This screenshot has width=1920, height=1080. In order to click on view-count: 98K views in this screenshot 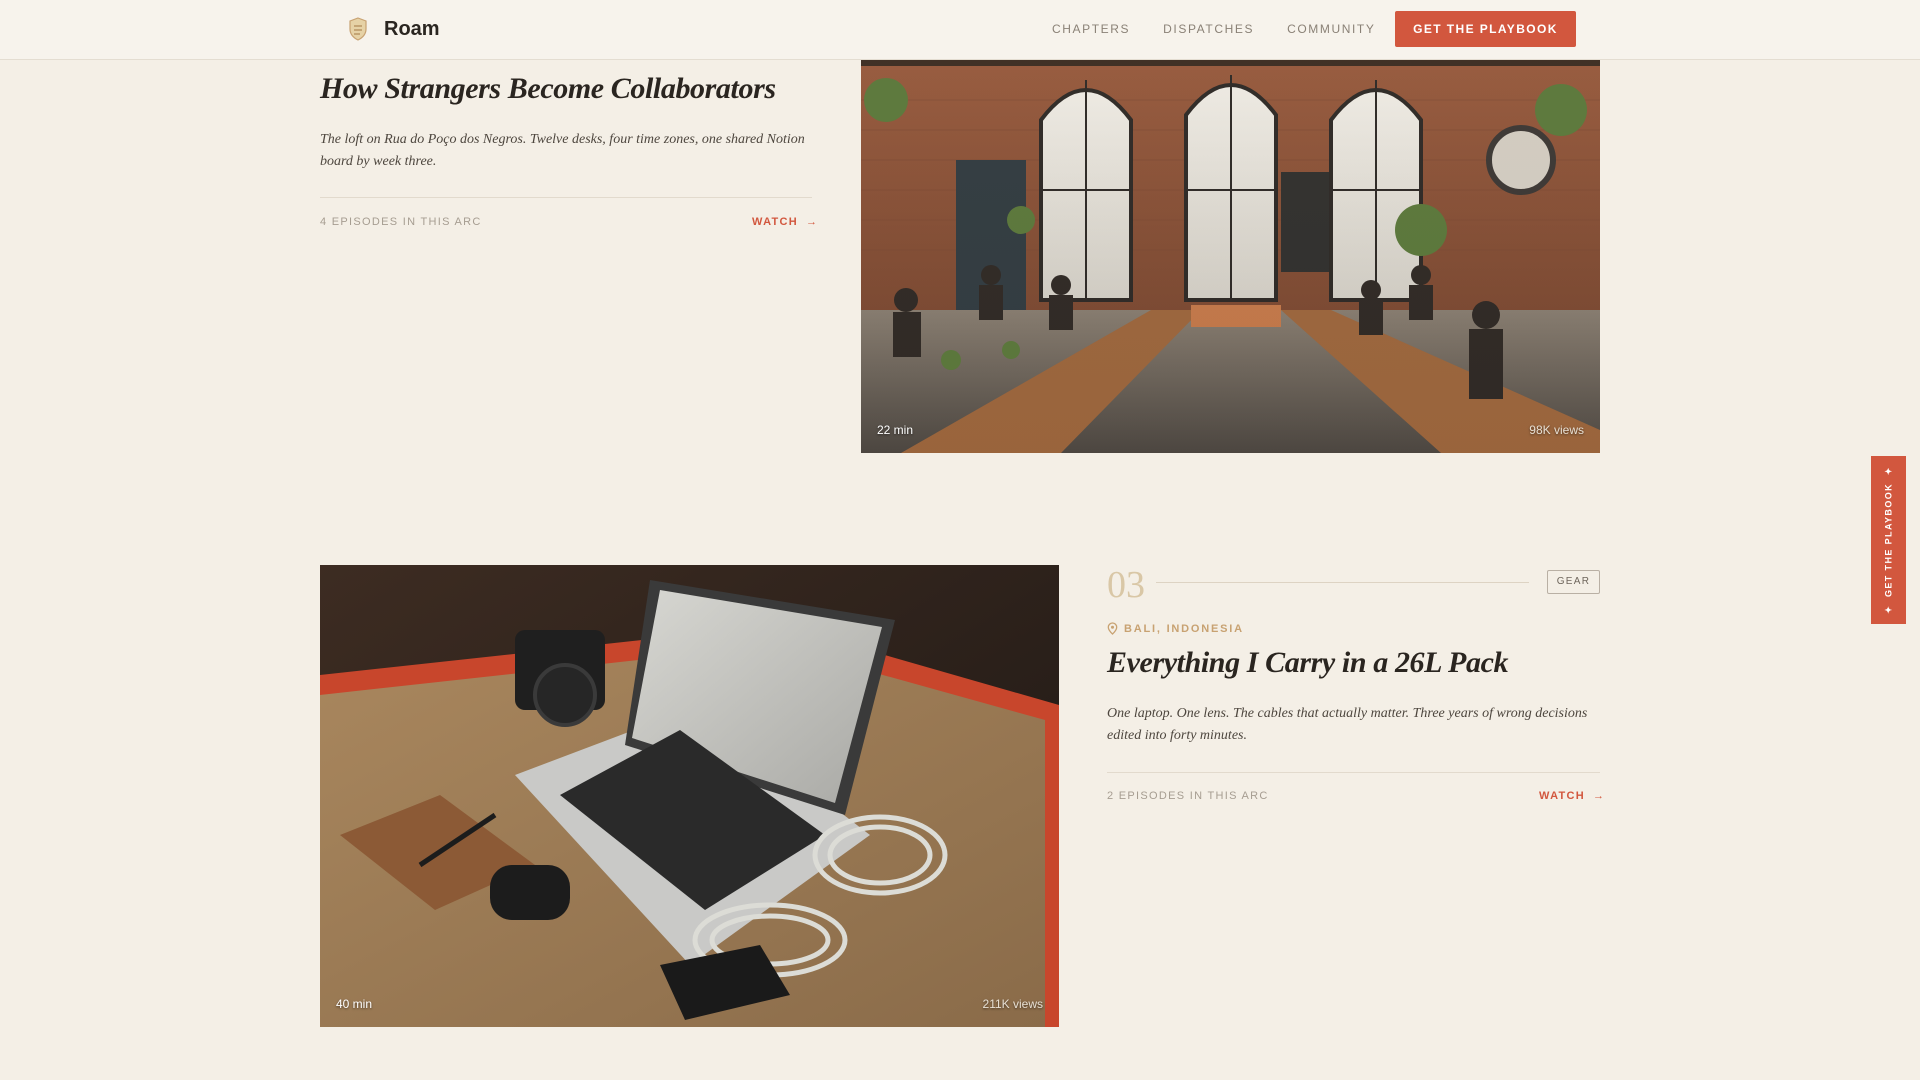, I will do `click(1556, 430)`.